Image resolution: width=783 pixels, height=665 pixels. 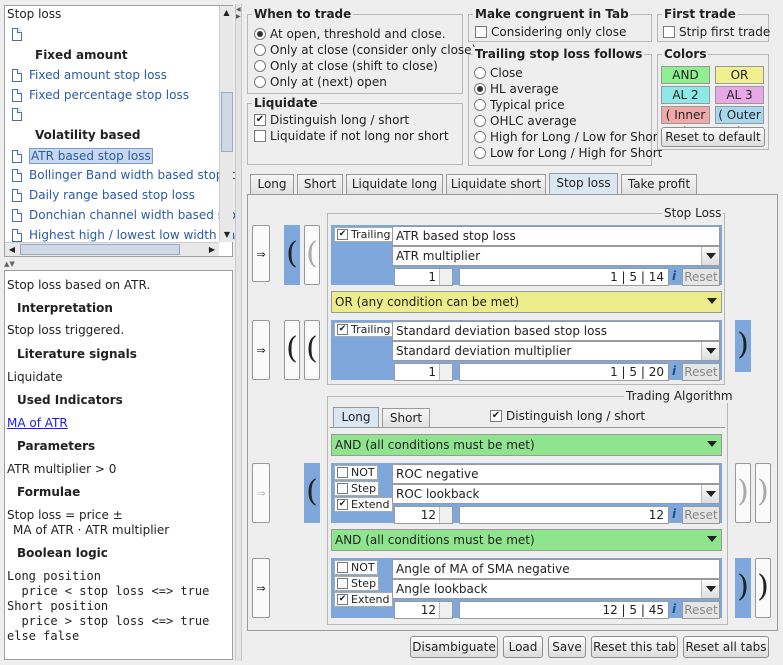 I want to click on reset-button-4: Reset, so click(x=701, y=610).